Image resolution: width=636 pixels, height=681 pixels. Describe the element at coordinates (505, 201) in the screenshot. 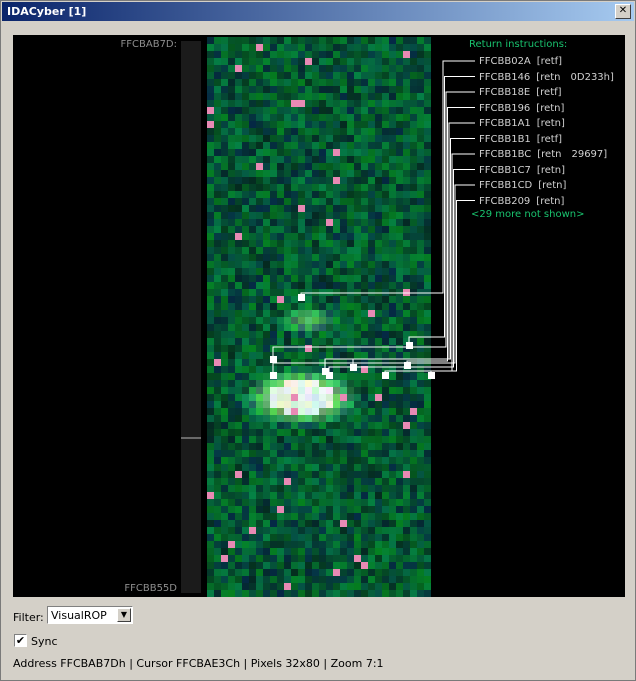

I see `return-address: FFCBB209` at that location.